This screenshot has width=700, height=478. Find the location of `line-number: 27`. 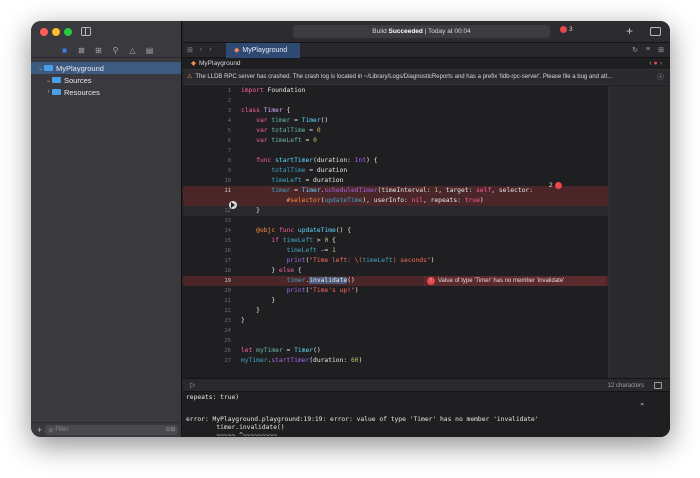

line-number: 27 is located at coordinates (227, 361).